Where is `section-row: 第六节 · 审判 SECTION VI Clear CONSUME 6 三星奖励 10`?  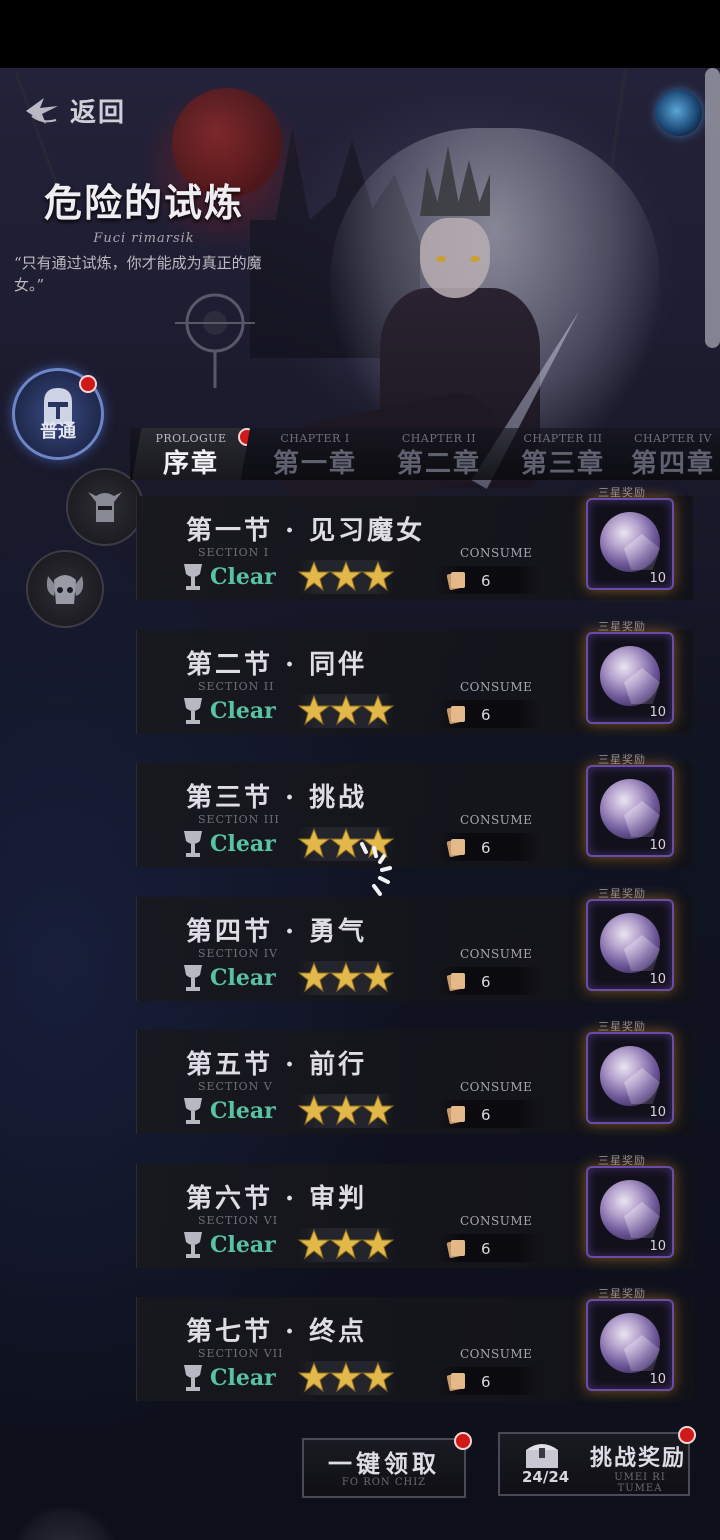
section-row: 第六节 · 审判 SECTION VI Clear CONSUME 6 三星奖励 10 is located at coordinates (428, 1213).